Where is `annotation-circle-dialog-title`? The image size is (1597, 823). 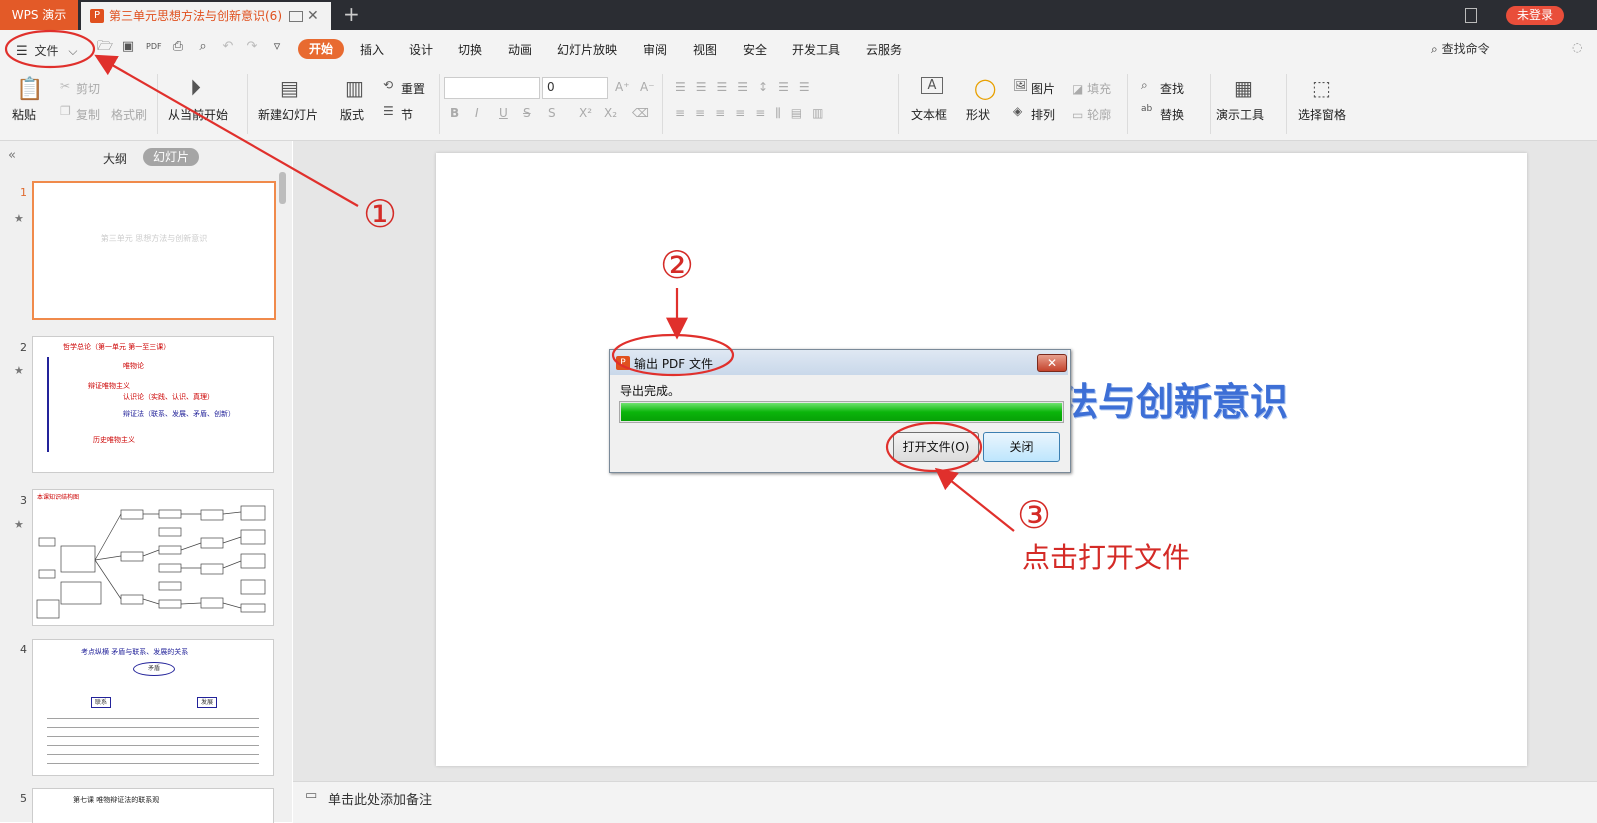
annotation-circle-dialog-title is located at coordinates (673, 355).